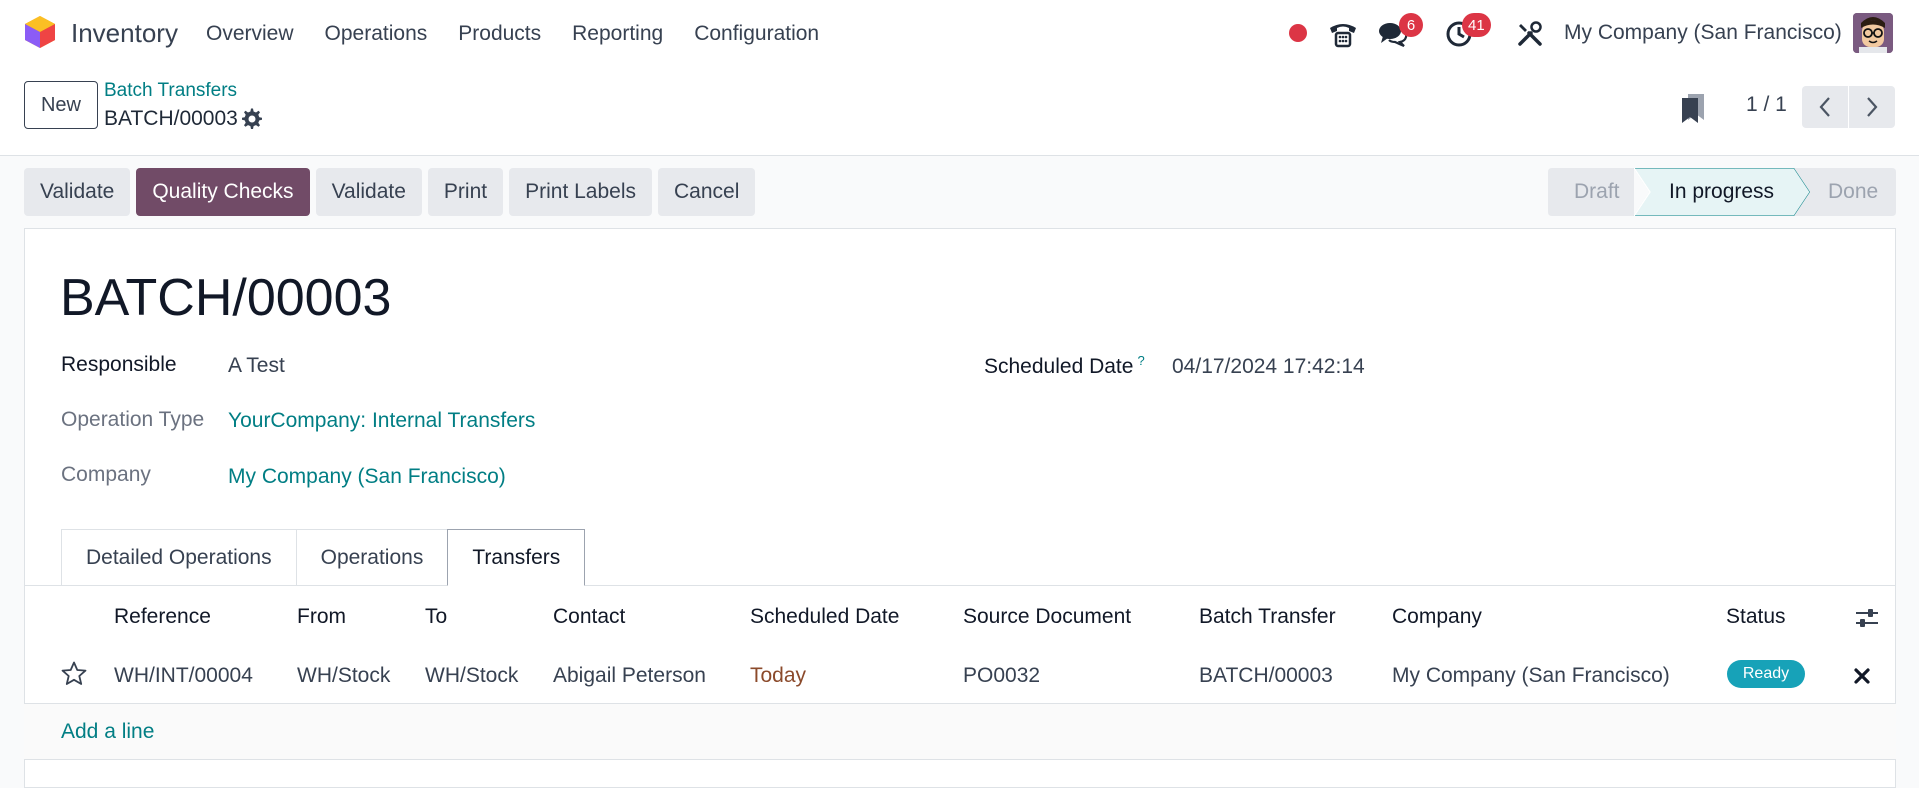 This screenshot has height=788, width=1919. I want to click on company-field: My Company (San Francisco), so click(367, 477).